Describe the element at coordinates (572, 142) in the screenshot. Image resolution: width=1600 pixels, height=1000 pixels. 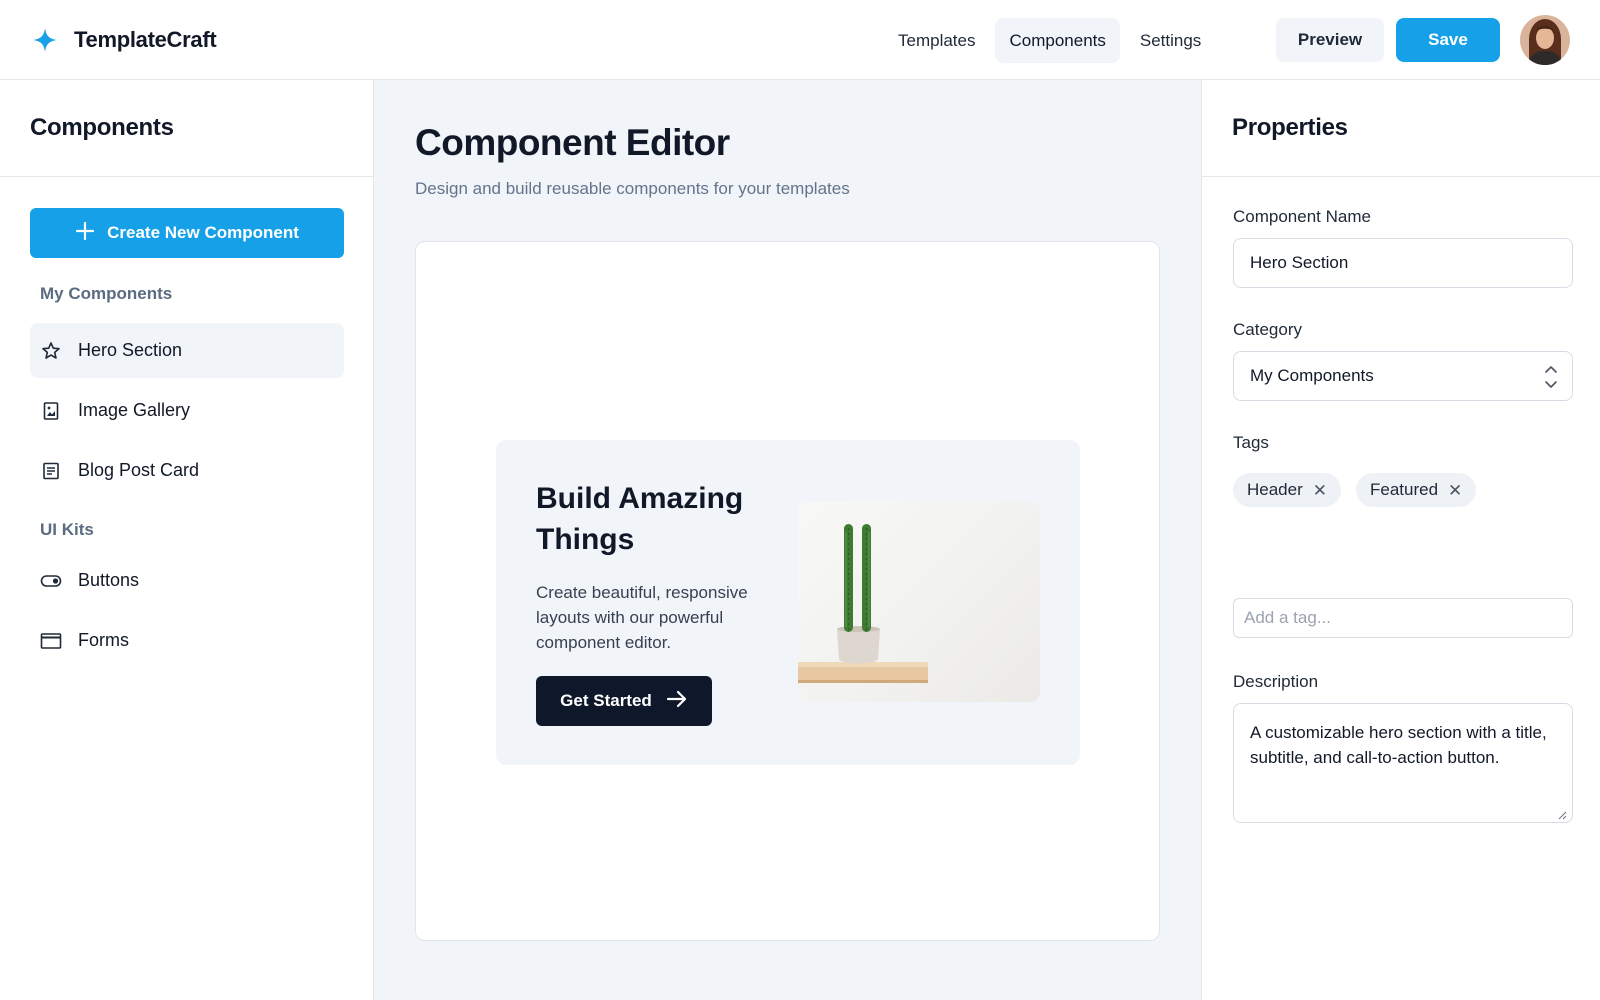
I see `page-title: Component Editor` at that location.